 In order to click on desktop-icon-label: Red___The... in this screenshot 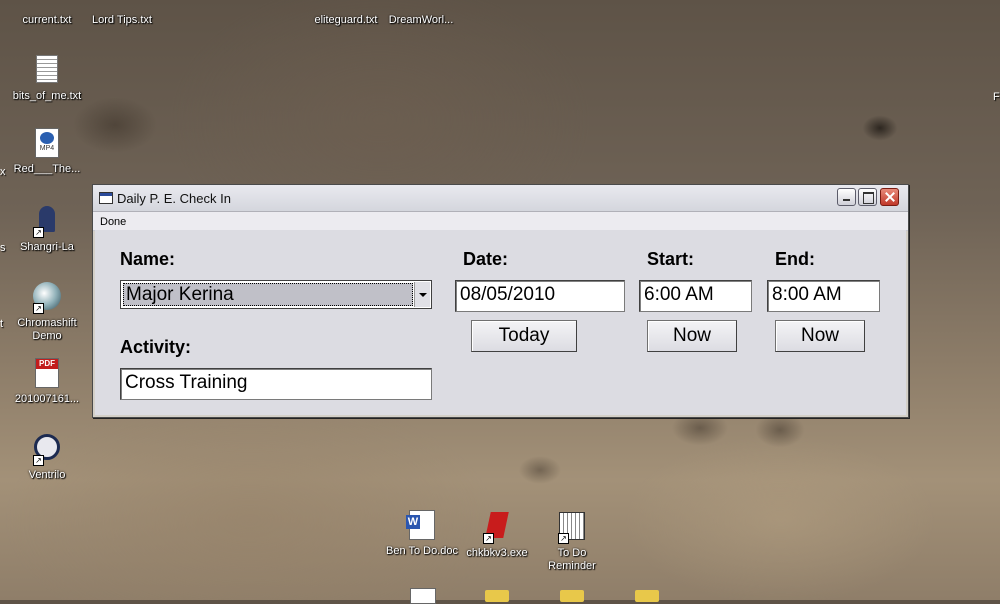, I will do `click(47, 169)`.